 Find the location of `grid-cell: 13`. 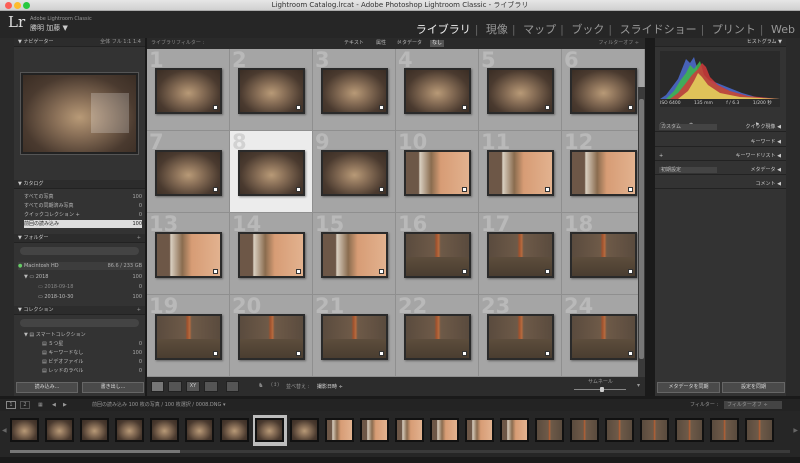

grid-cell: 13 is located at coordinates (188, 254).